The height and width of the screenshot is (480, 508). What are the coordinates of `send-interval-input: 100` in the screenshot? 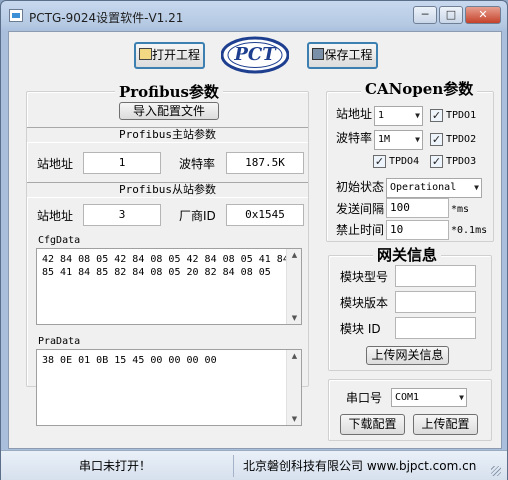 It's located at (417, 208).